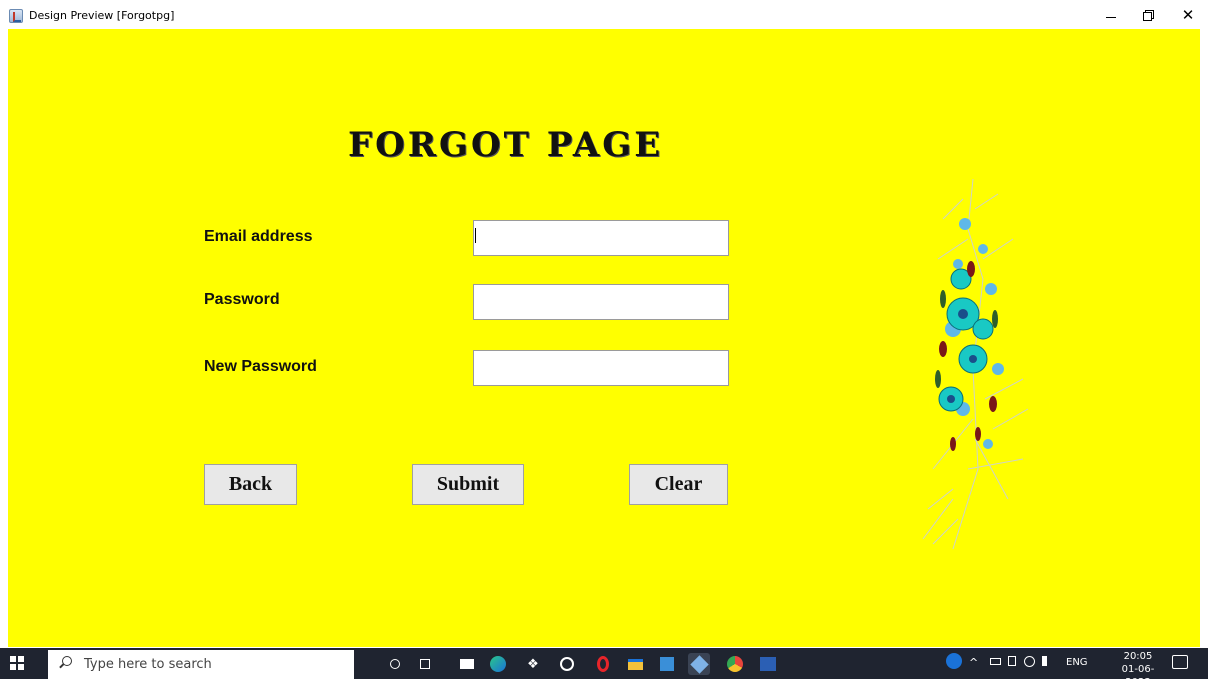 The image size is (1208, 679). What do you see at coordinates (148, 664) in the screenshot?
I see `search-placeholder: Type here to search` at bounding box center [148, 664].